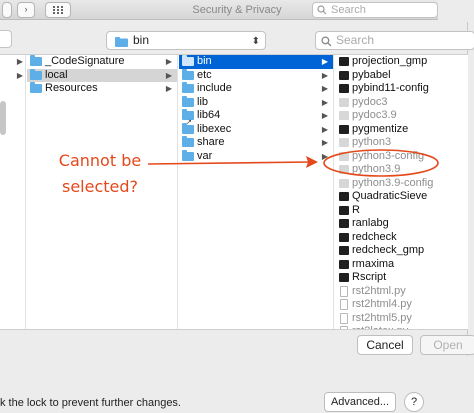 This screenshot has width=474, height=413. What do you see at coordinates (374, 236) in the screenshot?
I see `column3-item-label: redcheck` at bounding box center [374, 236].